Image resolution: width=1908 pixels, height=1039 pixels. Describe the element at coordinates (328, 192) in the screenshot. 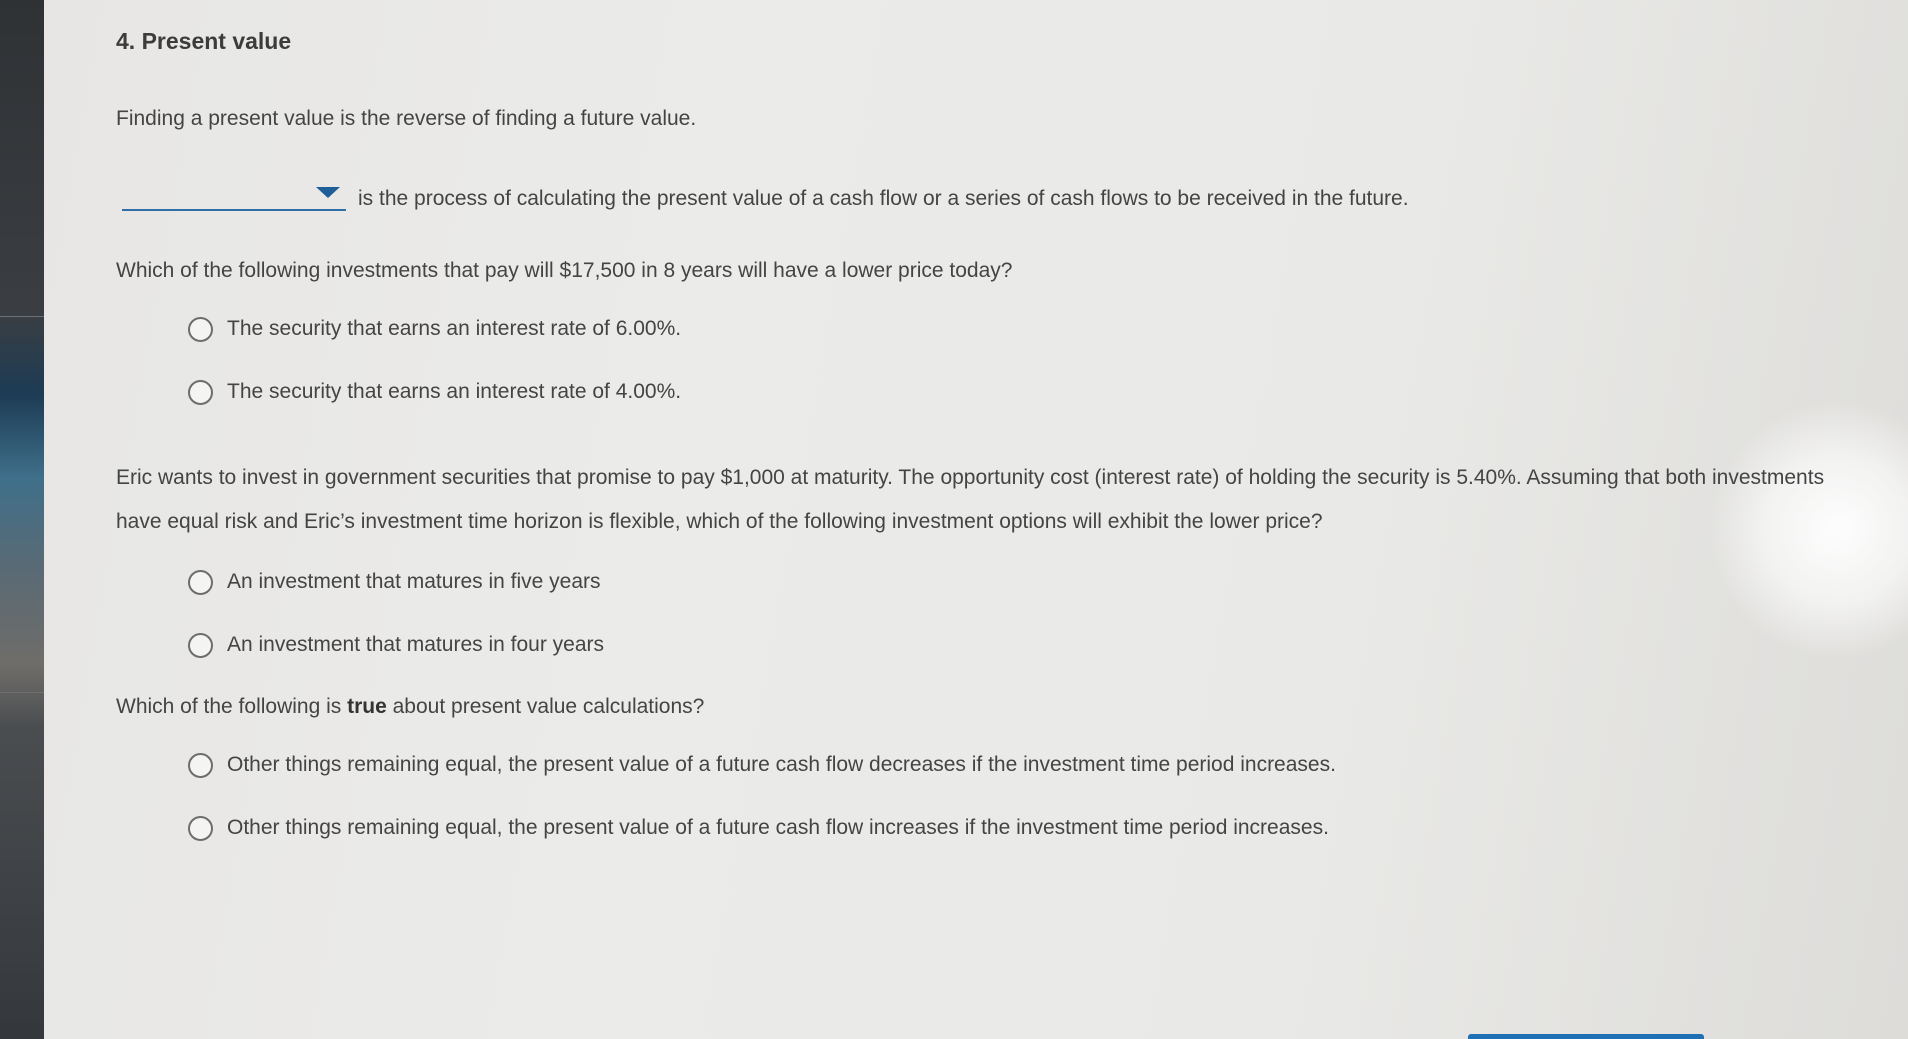

I see `chevron-down-icon` at that location.